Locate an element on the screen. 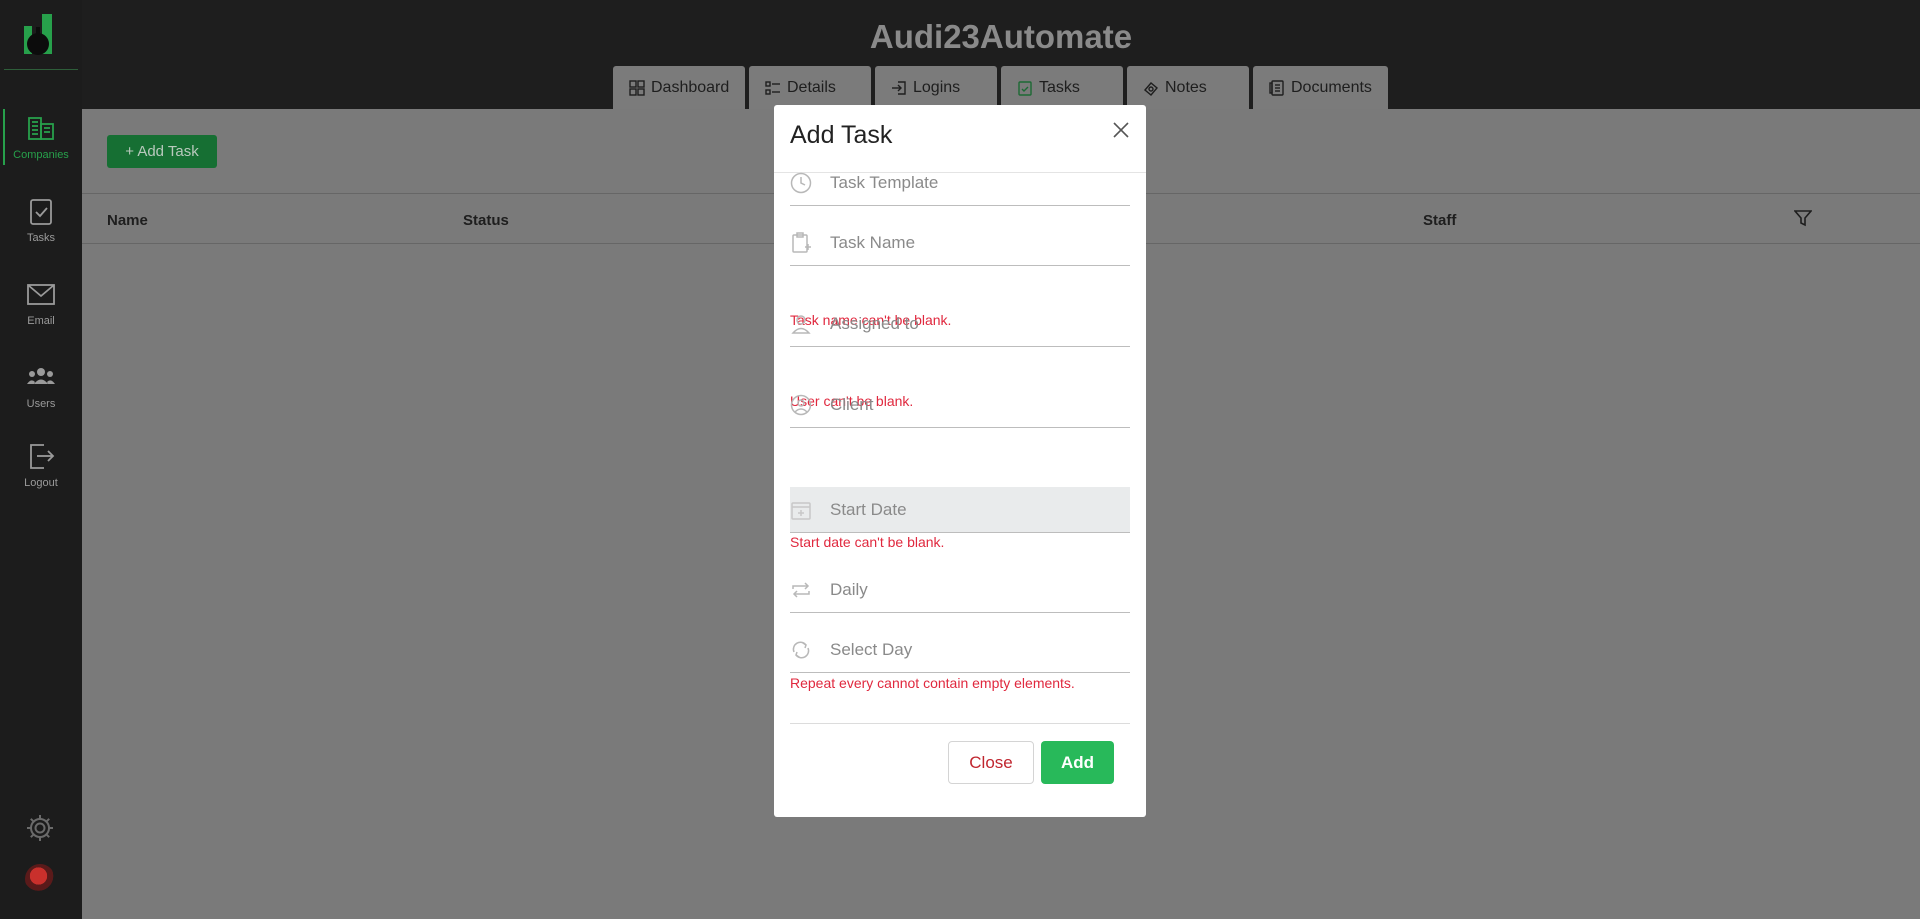 This screenshot has height=919, width=1920. calendar-add-icon is located at coordinates (801, 510).